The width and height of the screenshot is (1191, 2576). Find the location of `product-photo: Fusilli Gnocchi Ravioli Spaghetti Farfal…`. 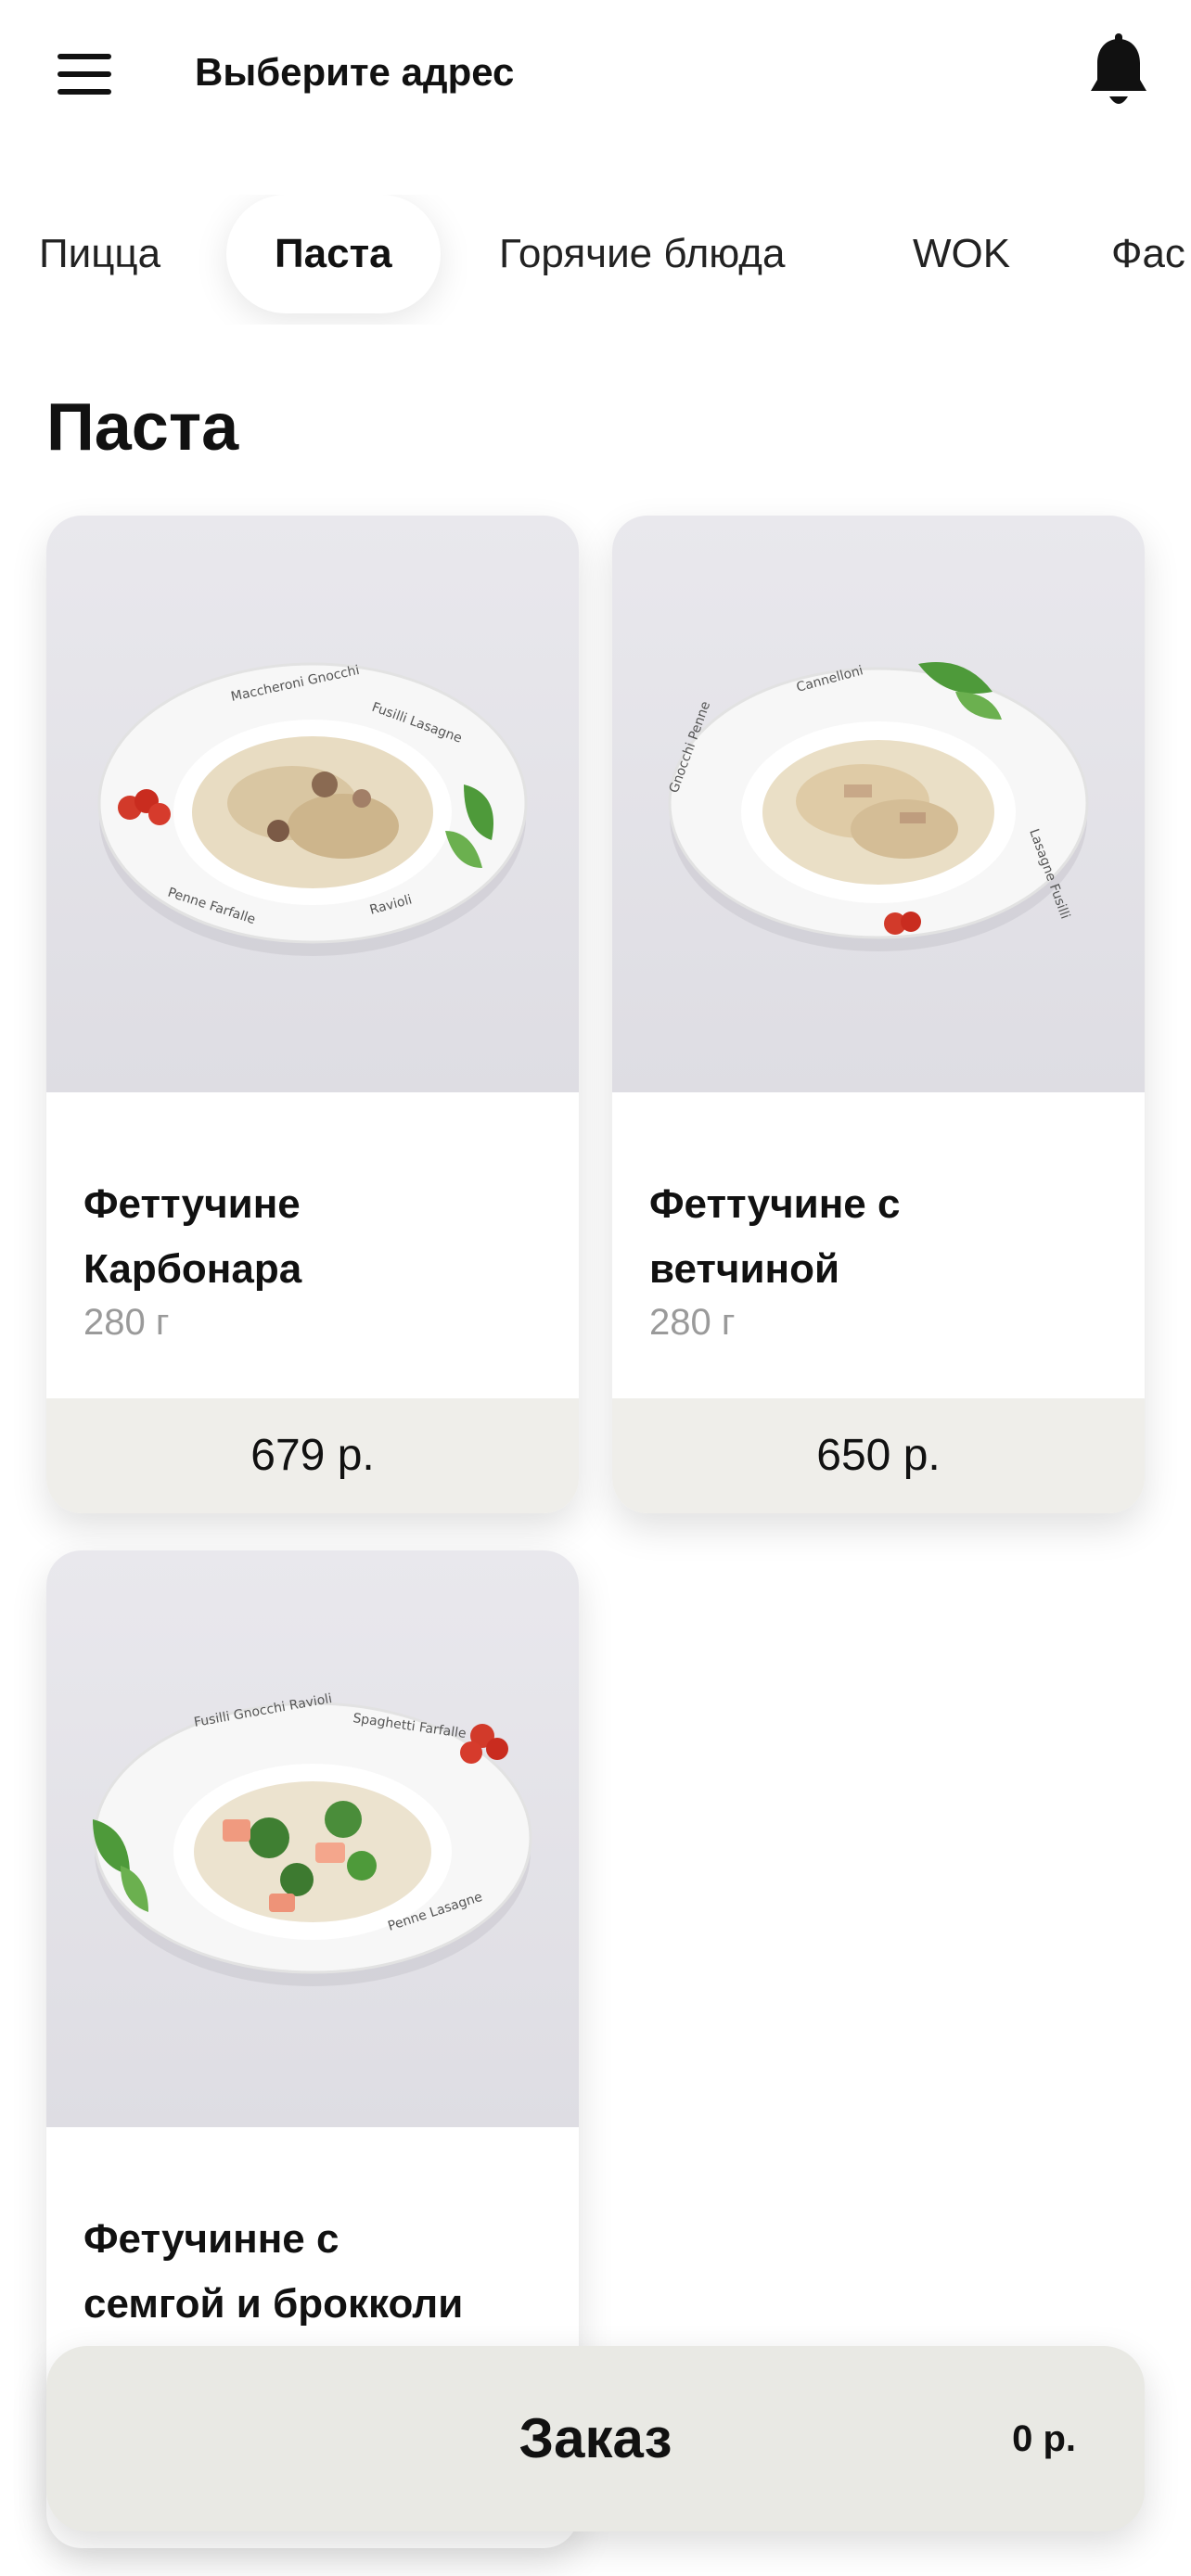

product-photo: Fusilli Gnocchi Ravioli Spaghetti Farfal… is located at coordinates (312, 1839).